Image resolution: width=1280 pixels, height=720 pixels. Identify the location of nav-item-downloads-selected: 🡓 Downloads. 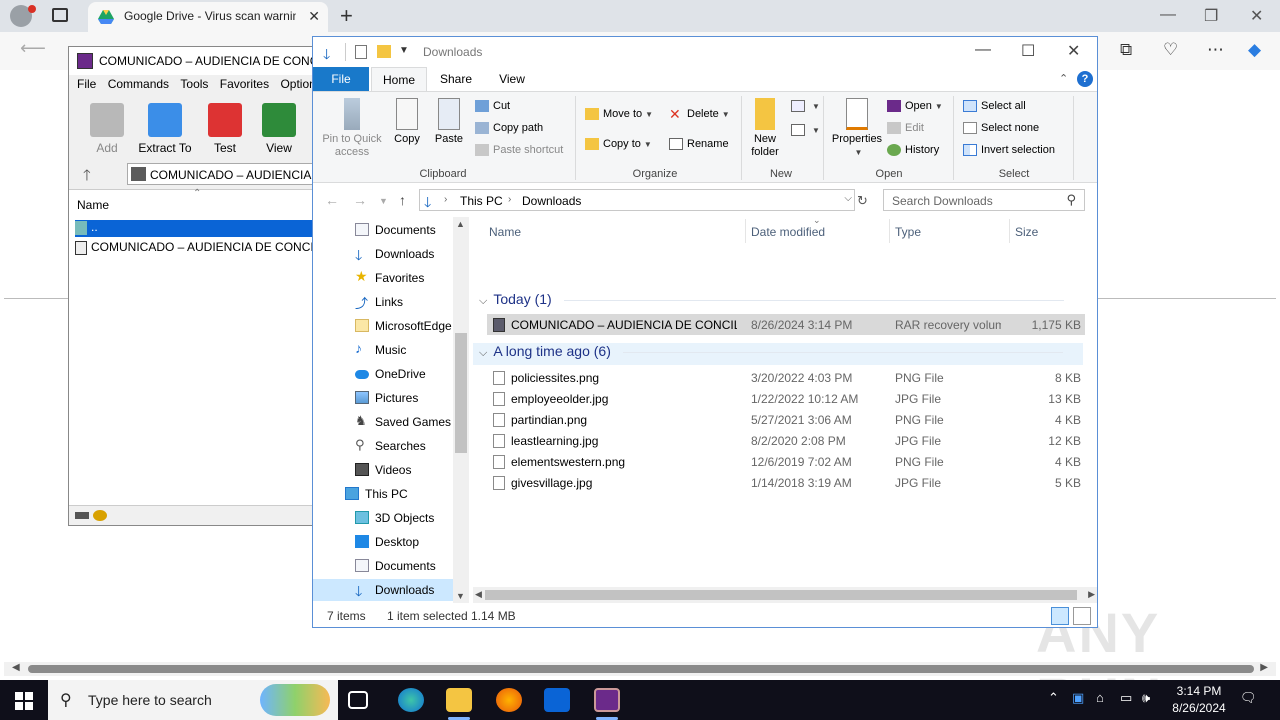
(383, 590).